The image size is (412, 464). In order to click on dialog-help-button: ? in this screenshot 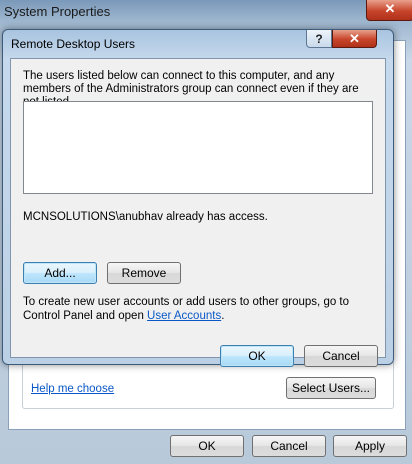, I will do `click(319, 39)`.